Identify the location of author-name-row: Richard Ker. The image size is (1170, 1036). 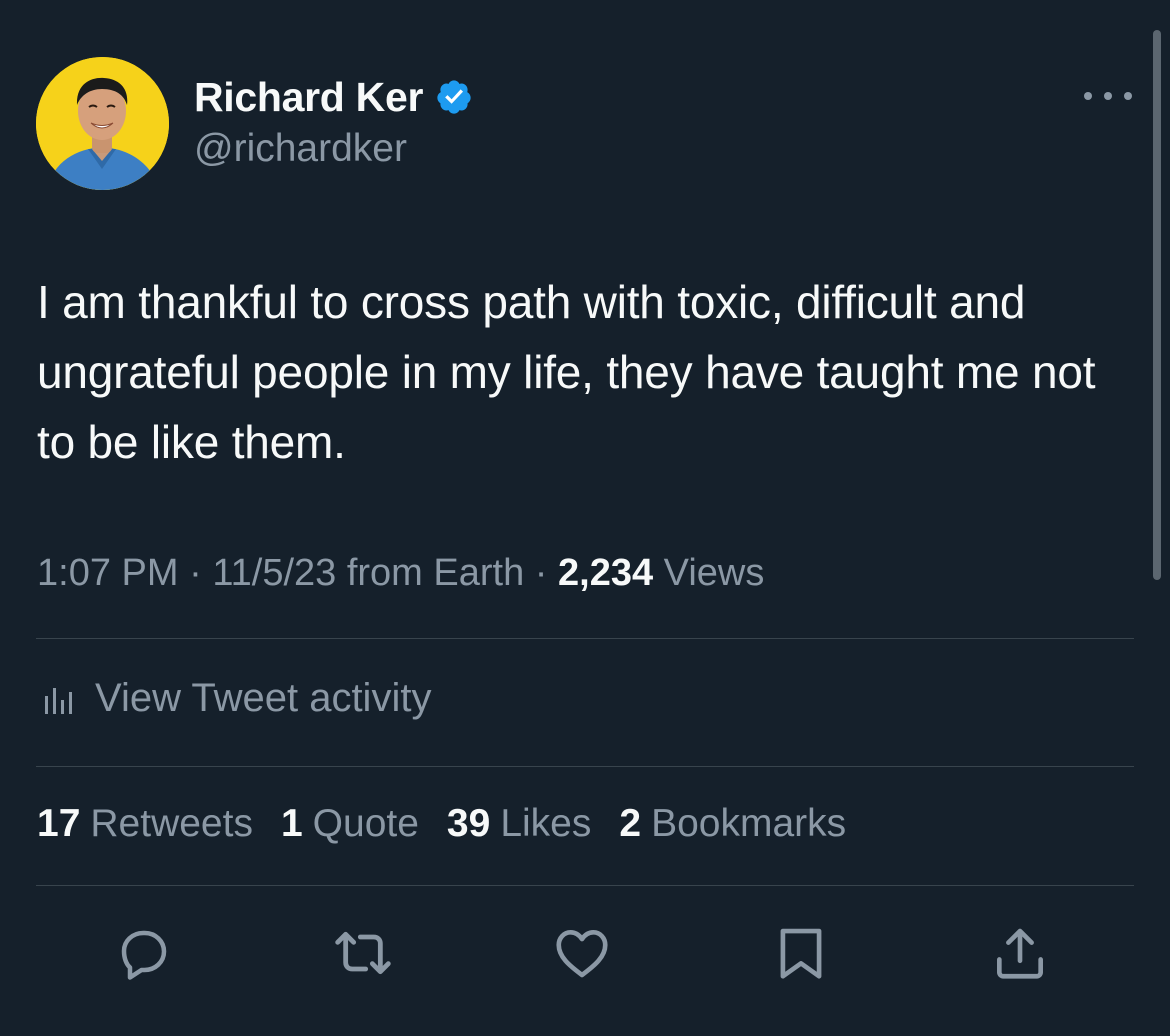
(333, 97).